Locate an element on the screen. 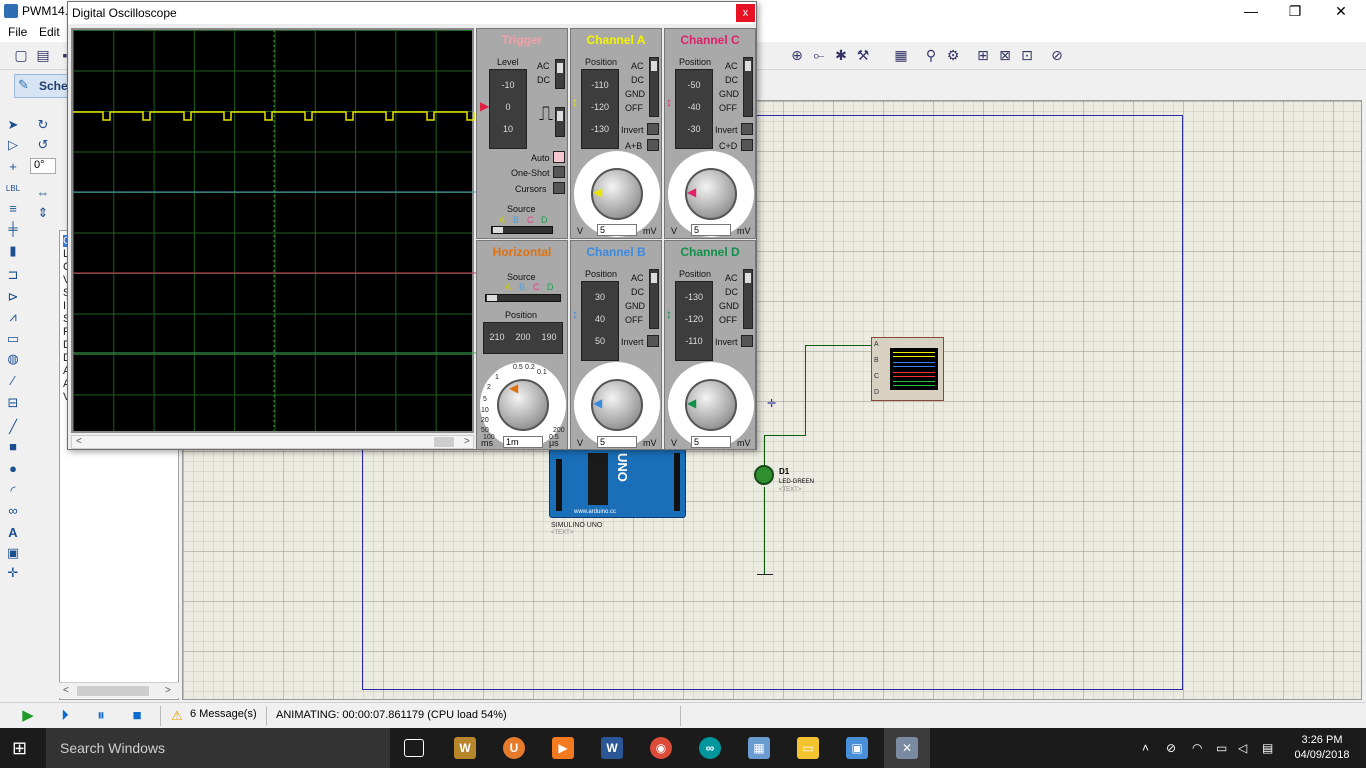 The image size is (1366, 768). design-explorer-icon: ▦ is located at coordinates (901, 55).